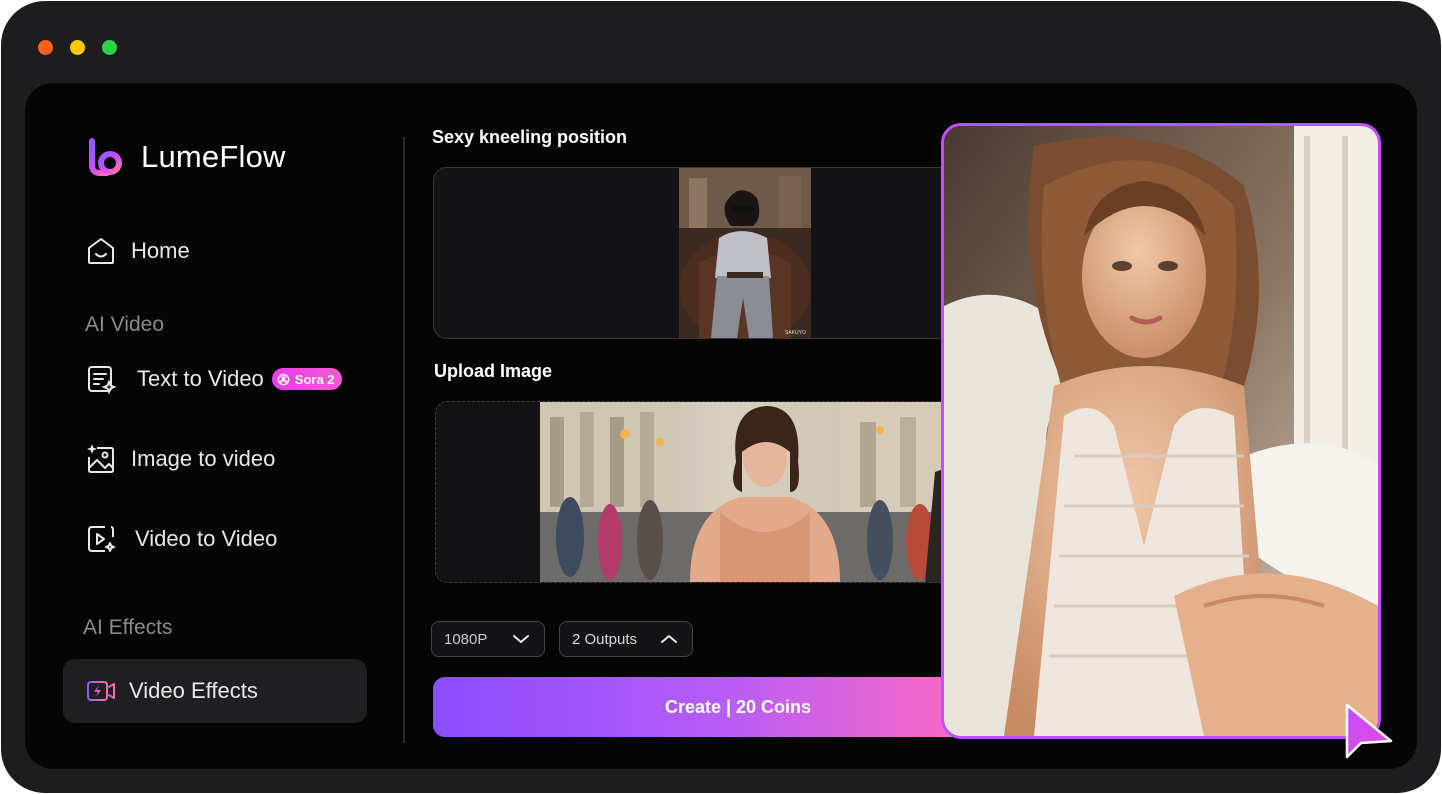  I want to click on upload-title: Upload Image, so click(493, 371).